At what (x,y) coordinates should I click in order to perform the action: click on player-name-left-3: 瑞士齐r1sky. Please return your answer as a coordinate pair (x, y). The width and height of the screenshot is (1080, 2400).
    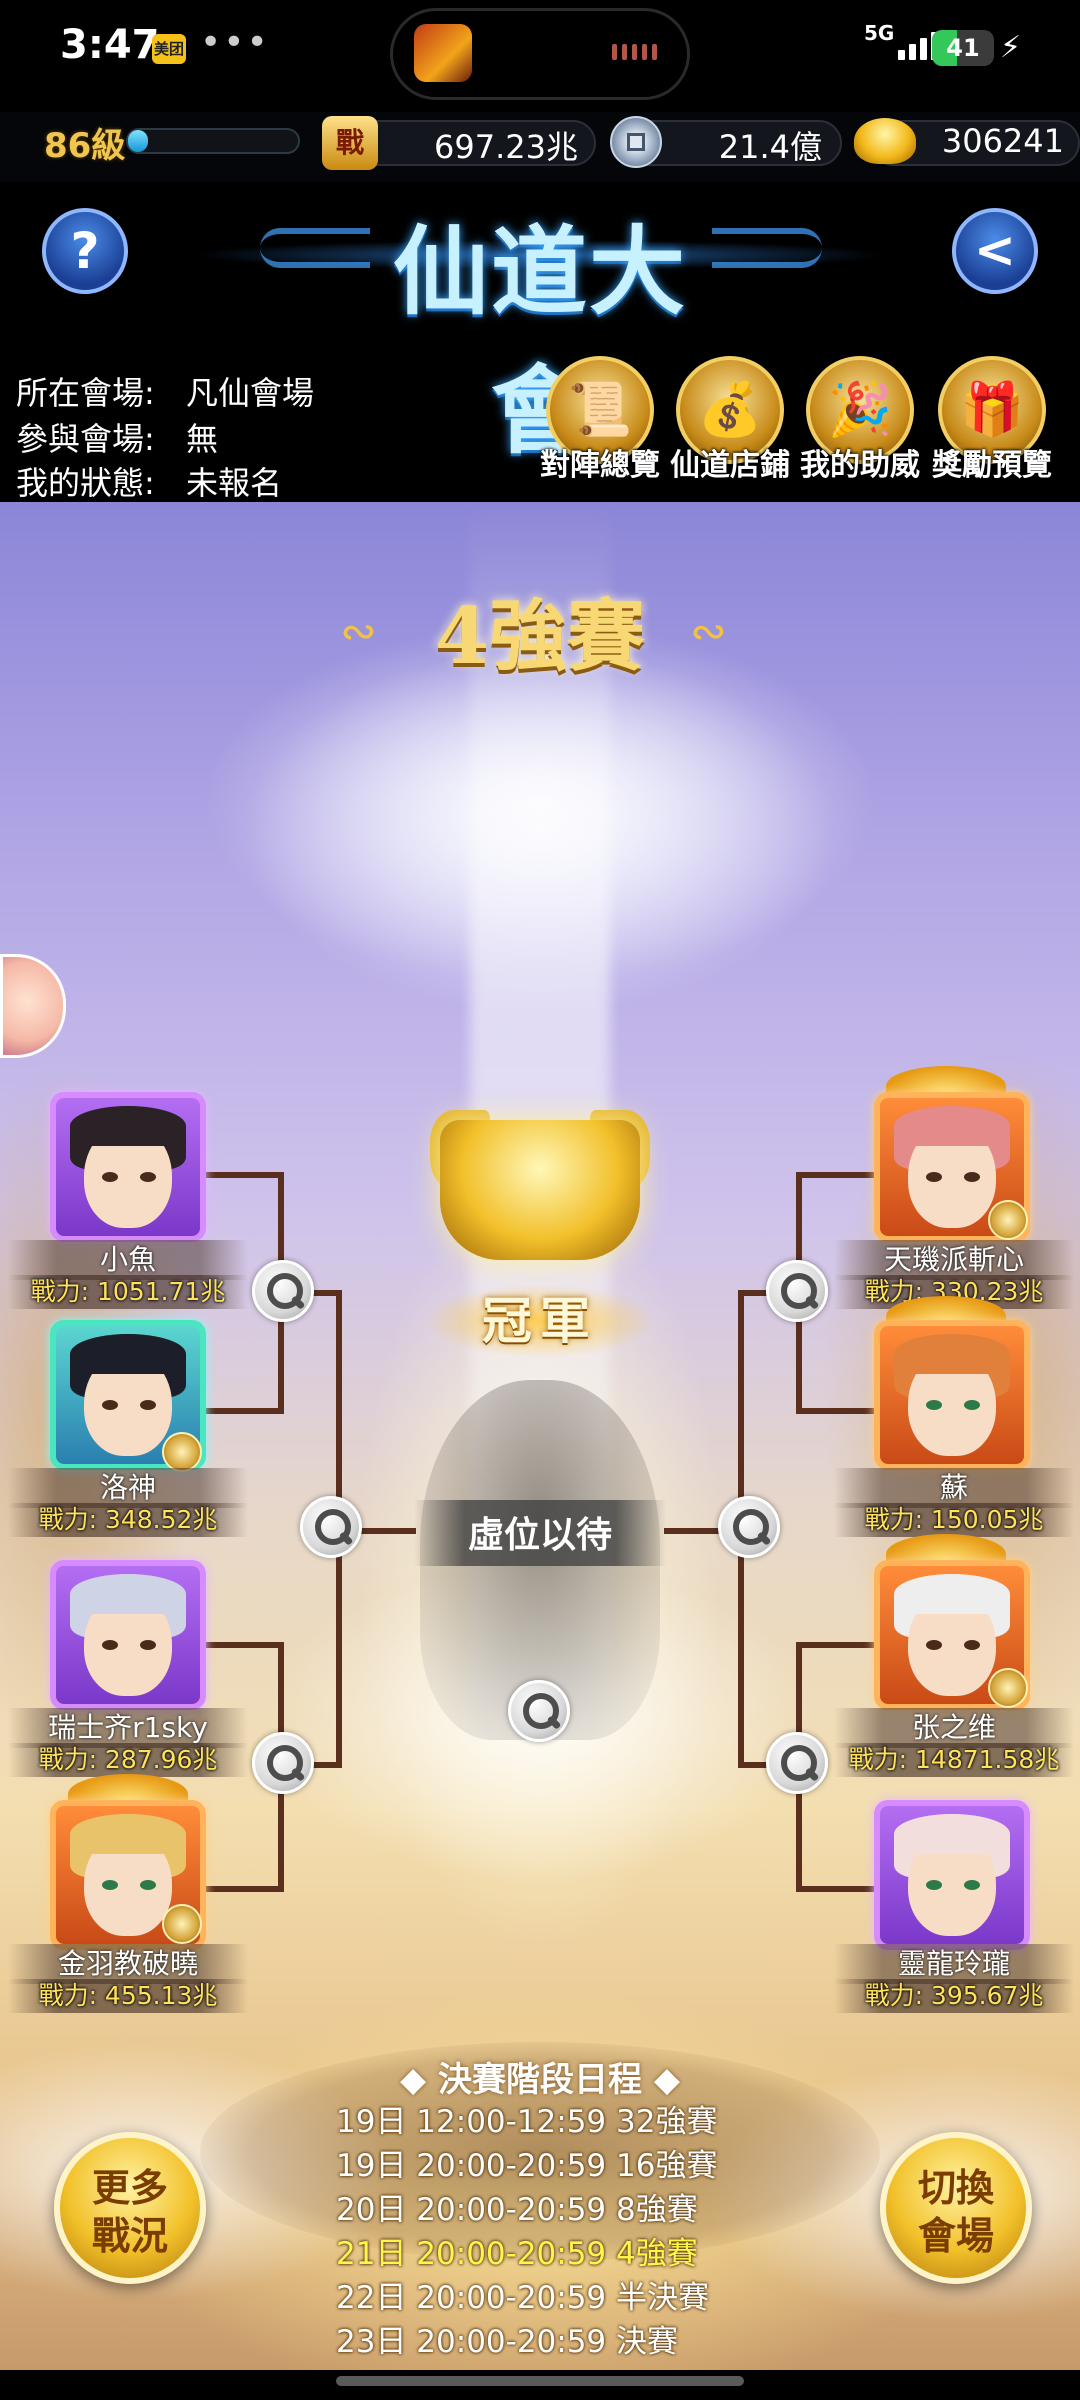
    Looking at the image, I should click on (128, 1728).